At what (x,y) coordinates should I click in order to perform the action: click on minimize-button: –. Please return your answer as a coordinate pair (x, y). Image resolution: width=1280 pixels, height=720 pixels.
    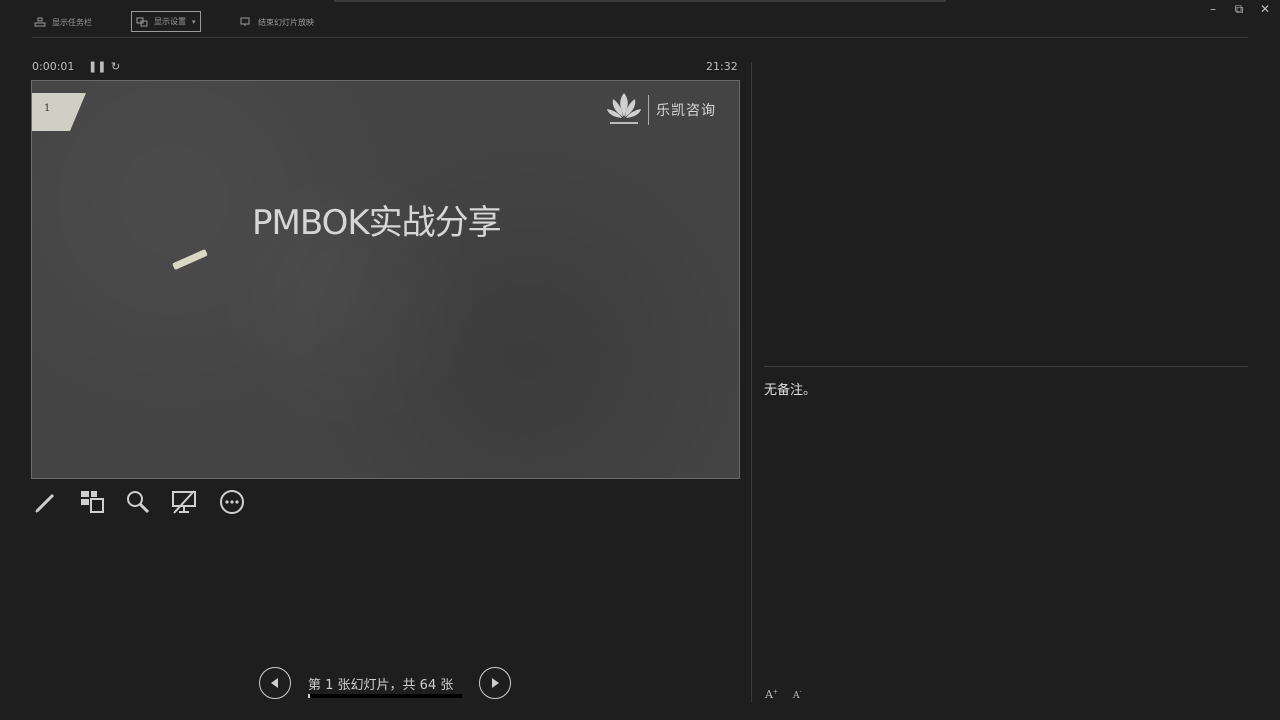
    Looking at the image, I should click on (1213, 9).